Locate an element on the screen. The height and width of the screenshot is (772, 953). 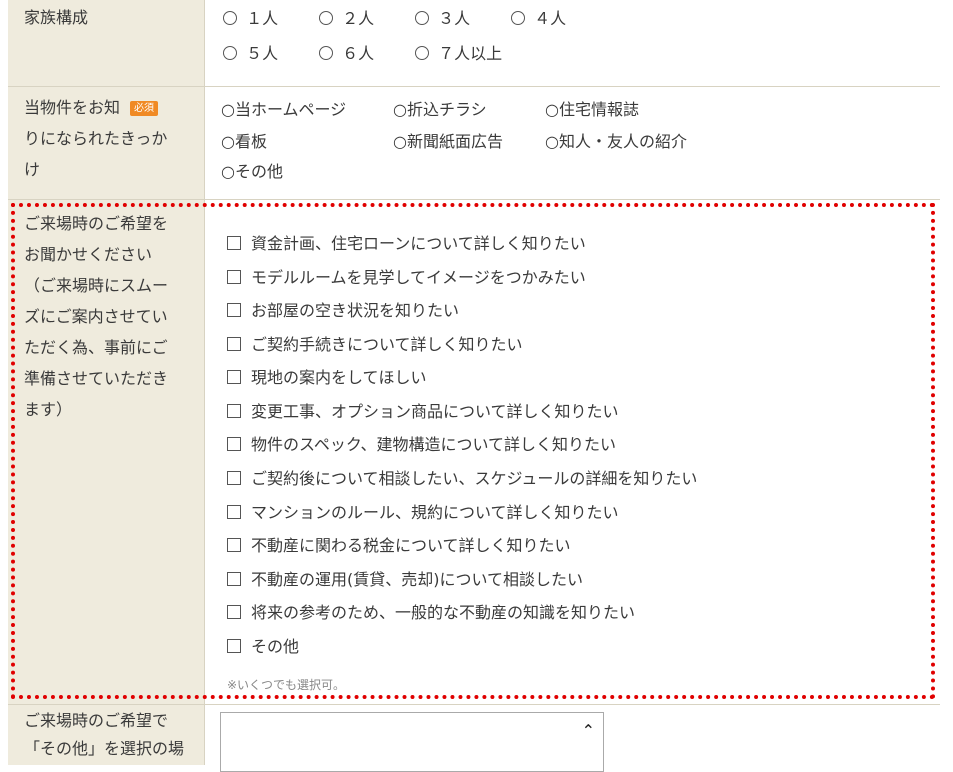
wish-checkbox-item: 物件のスペック、建物構造について詳しく知りたい is located at coordinates (421, 445).